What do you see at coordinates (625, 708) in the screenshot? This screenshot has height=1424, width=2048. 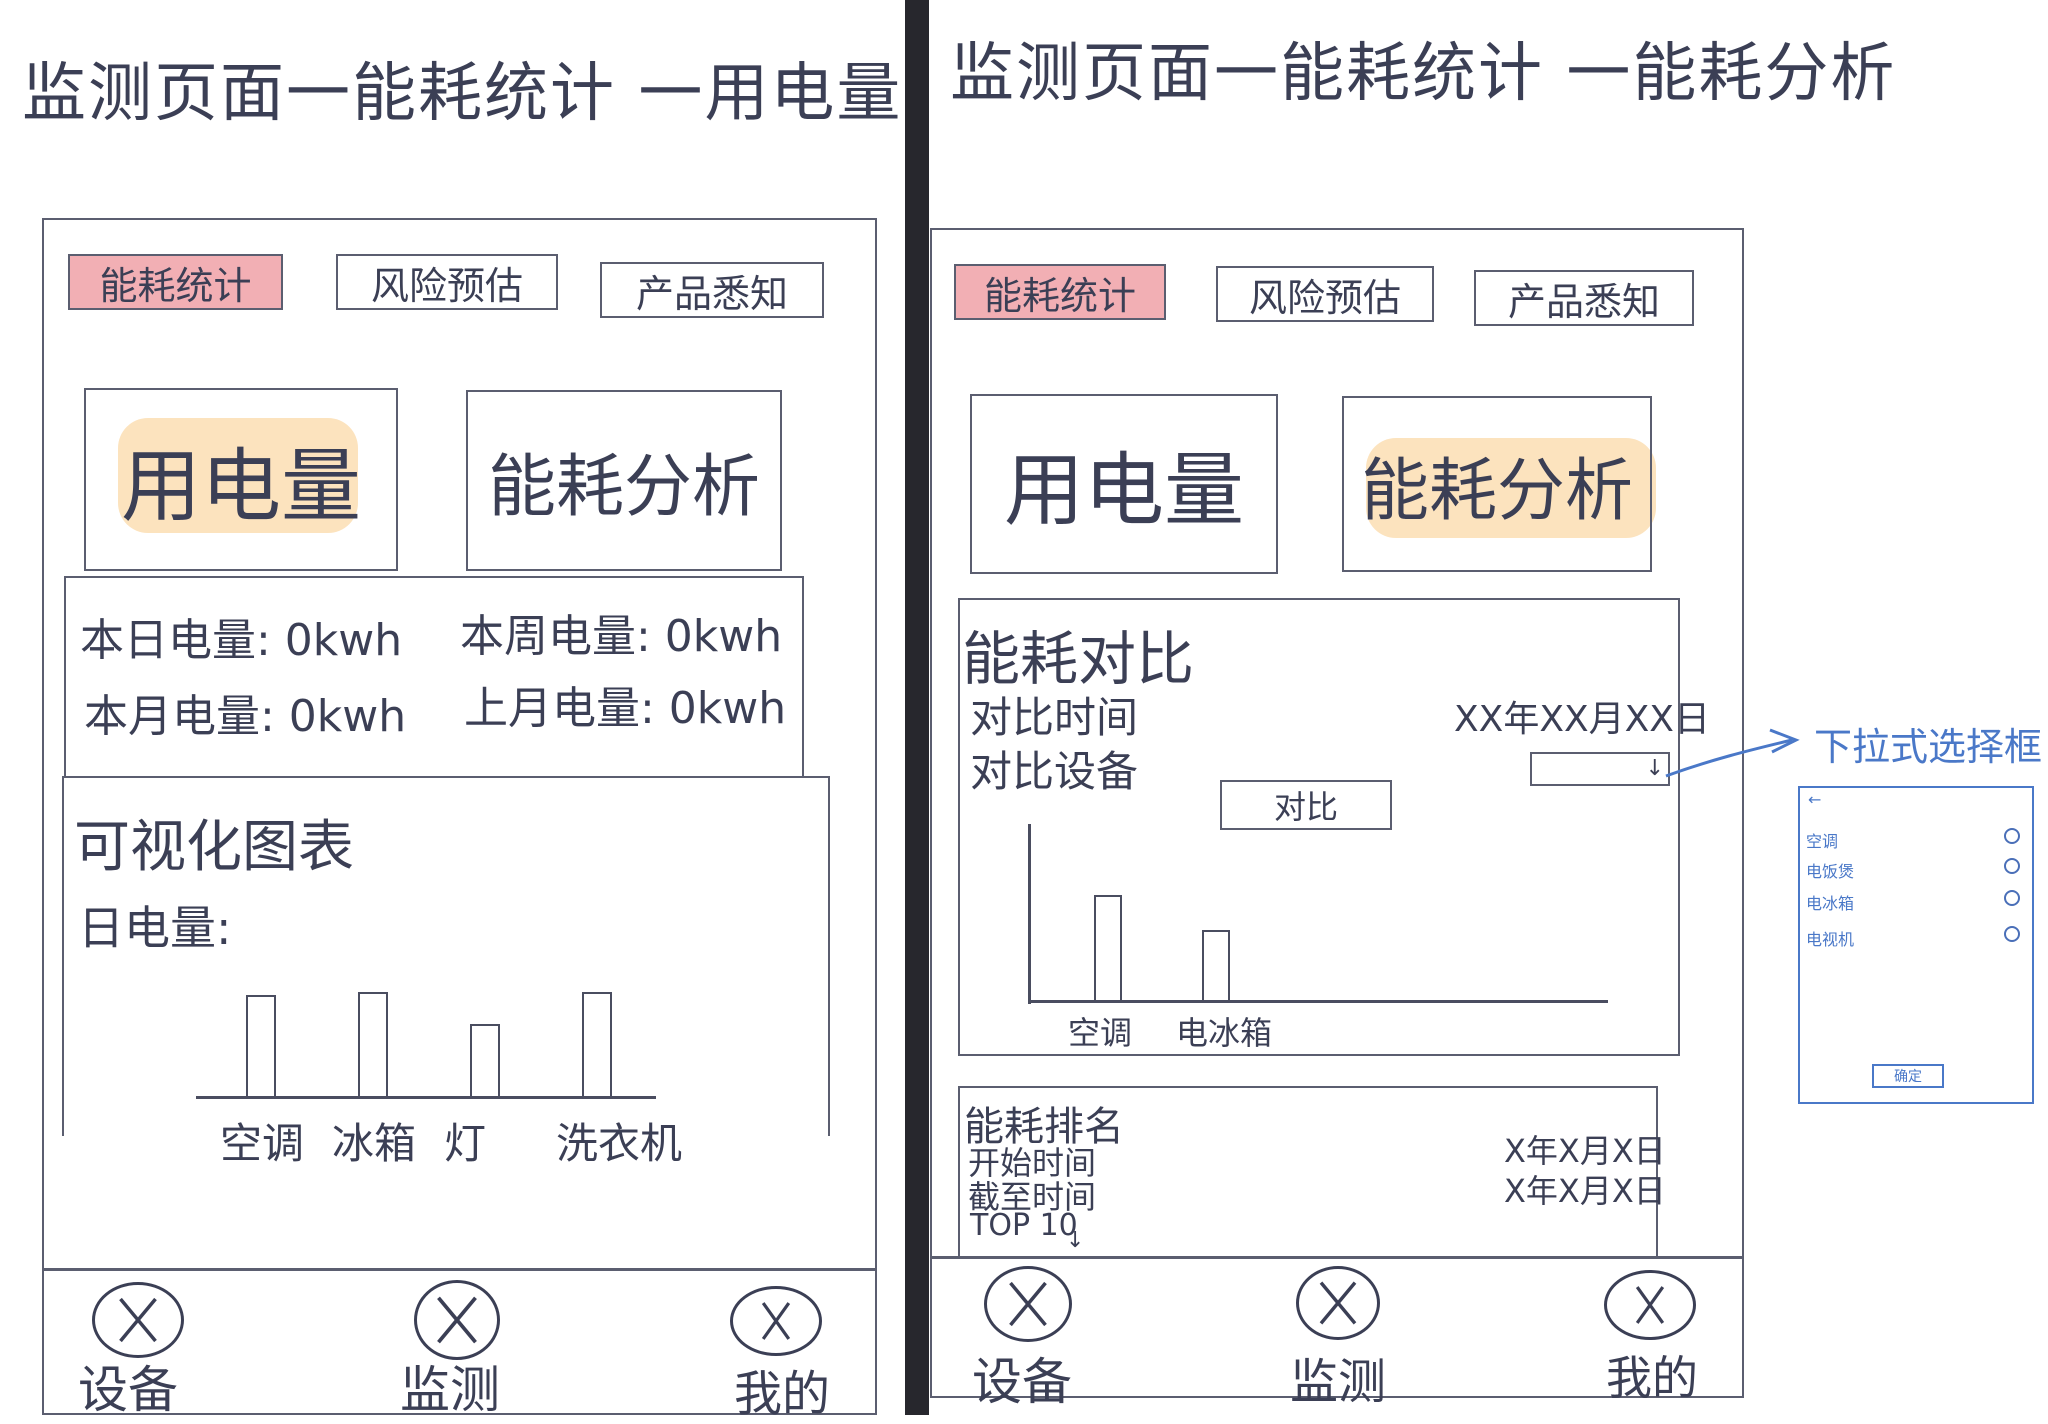 I see `stat-last-month: 上月电量: 0kwh` at bounding box center [625, 708].